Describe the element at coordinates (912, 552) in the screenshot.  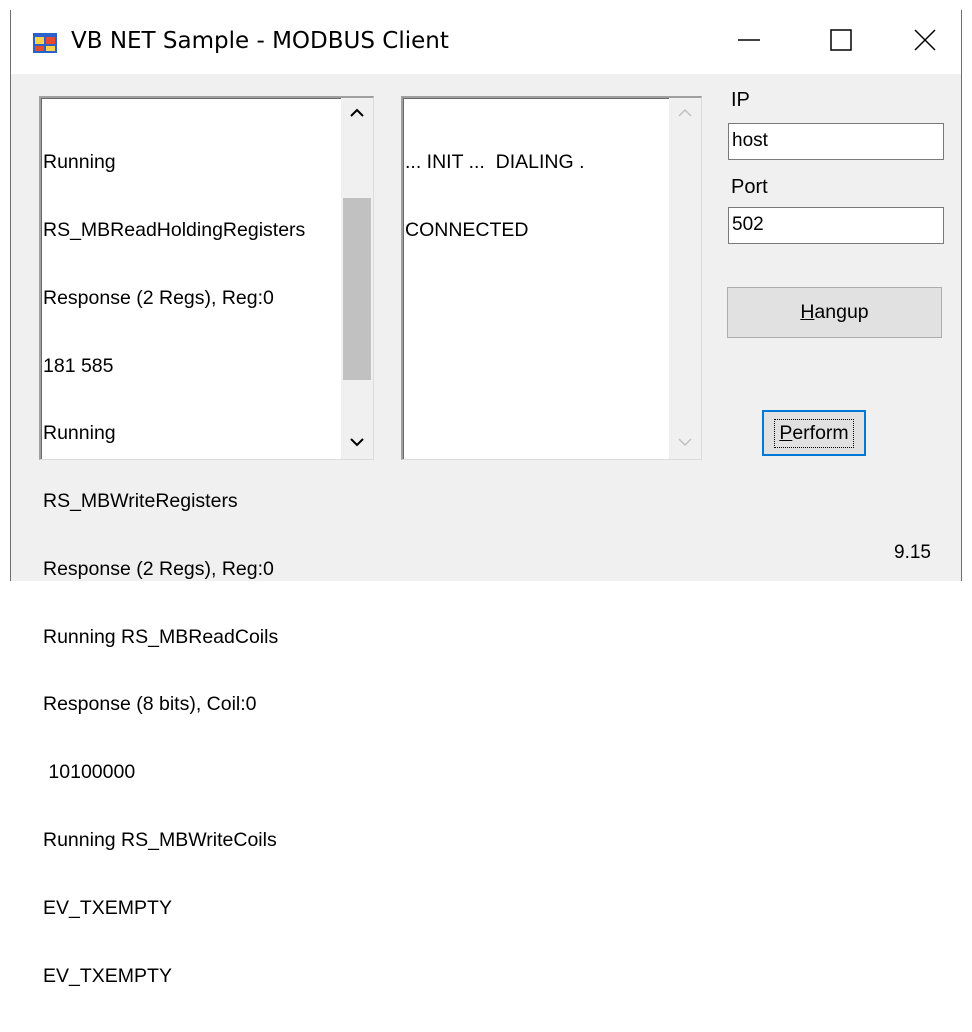
I see `version-label: 9.15` at that location.